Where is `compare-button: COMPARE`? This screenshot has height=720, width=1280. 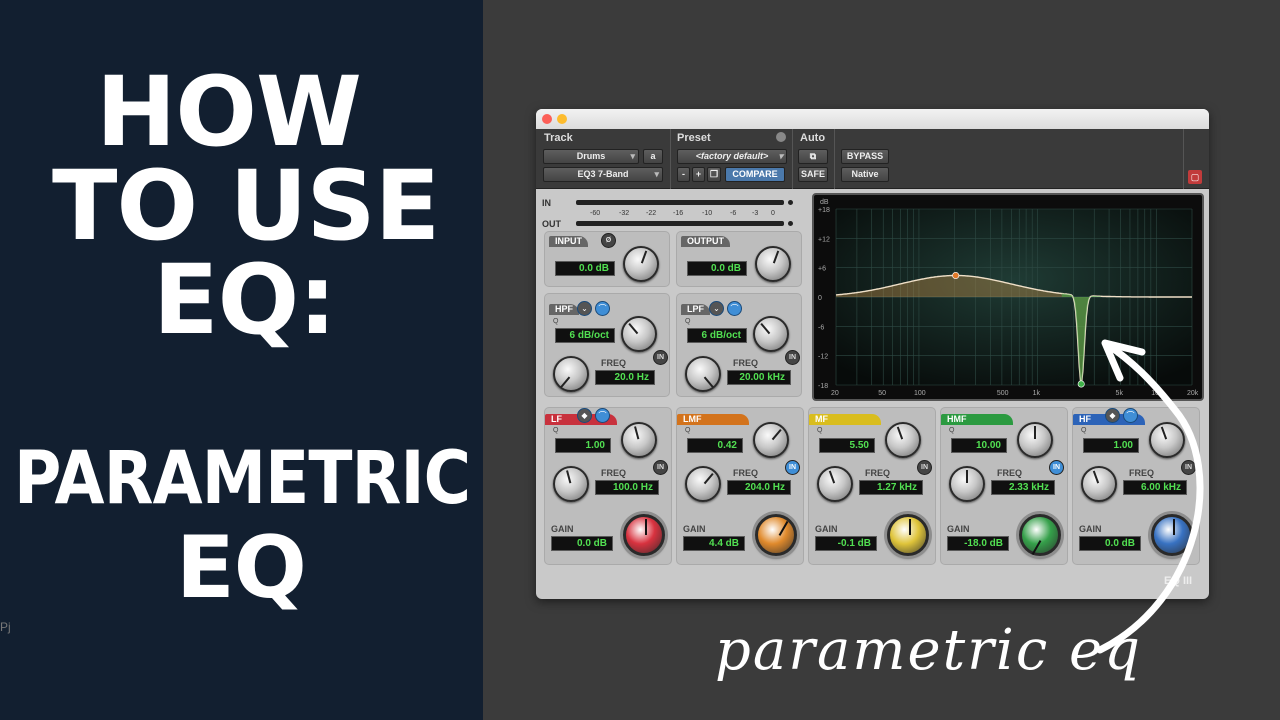 compare-button: COMPARE is located at coordinates (755, 174).